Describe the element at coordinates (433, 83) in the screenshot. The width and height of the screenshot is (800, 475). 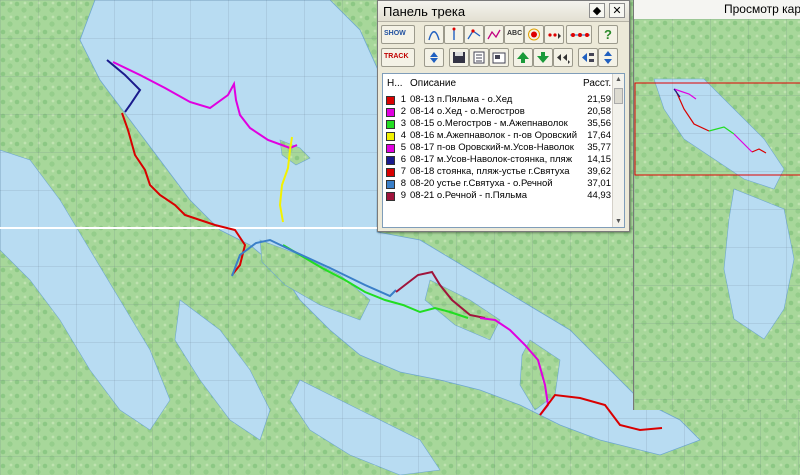
I see `column-description: Описание` at that location.